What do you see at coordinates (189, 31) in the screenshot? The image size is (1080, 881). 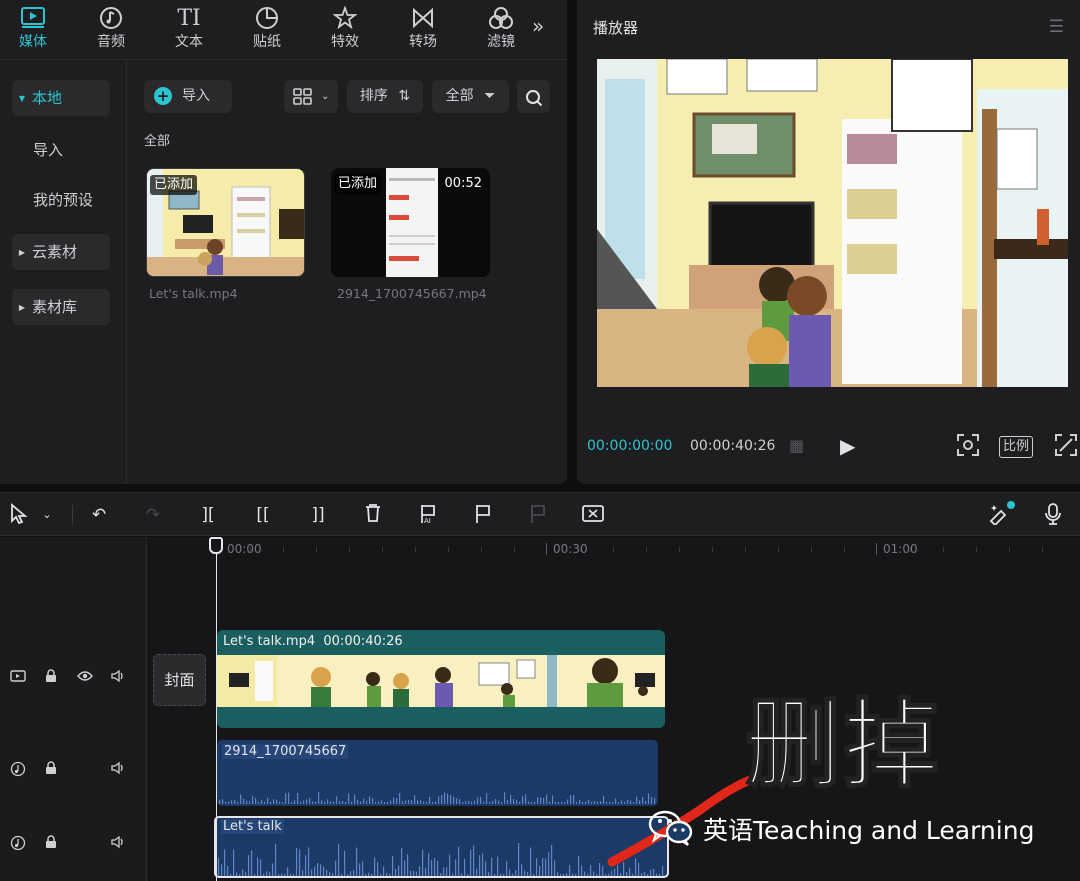 I see `tab-text: TI 文本` at bounding box center [189, 31].